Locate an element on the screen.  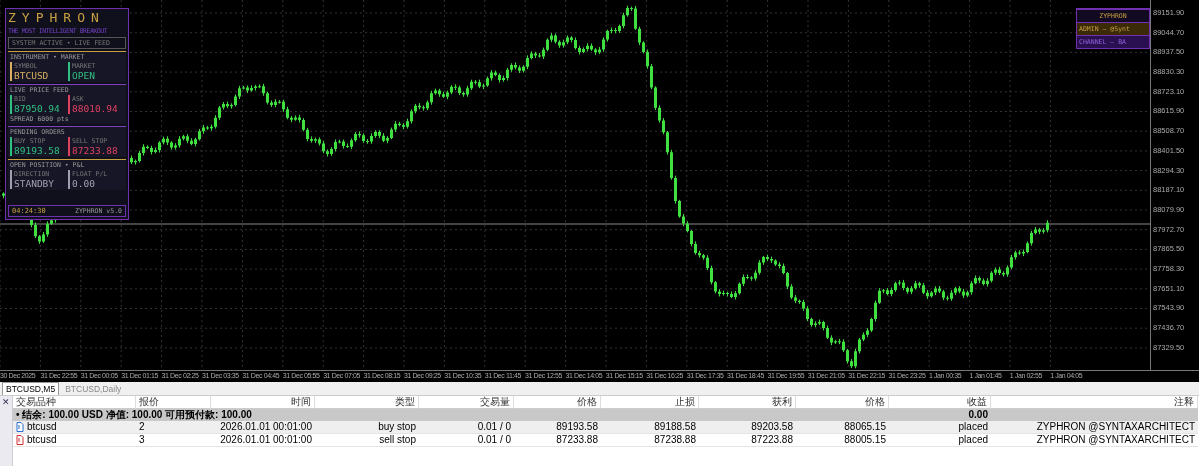
table-cell: 2 is located at coordinates (173, 427).